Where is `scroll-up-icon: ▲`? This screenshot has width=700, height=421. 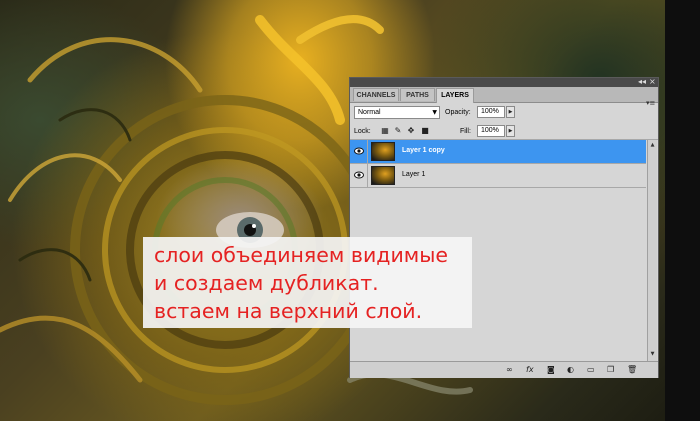
scroll-up-icon: ▲ is located at coordinates (652, 145).